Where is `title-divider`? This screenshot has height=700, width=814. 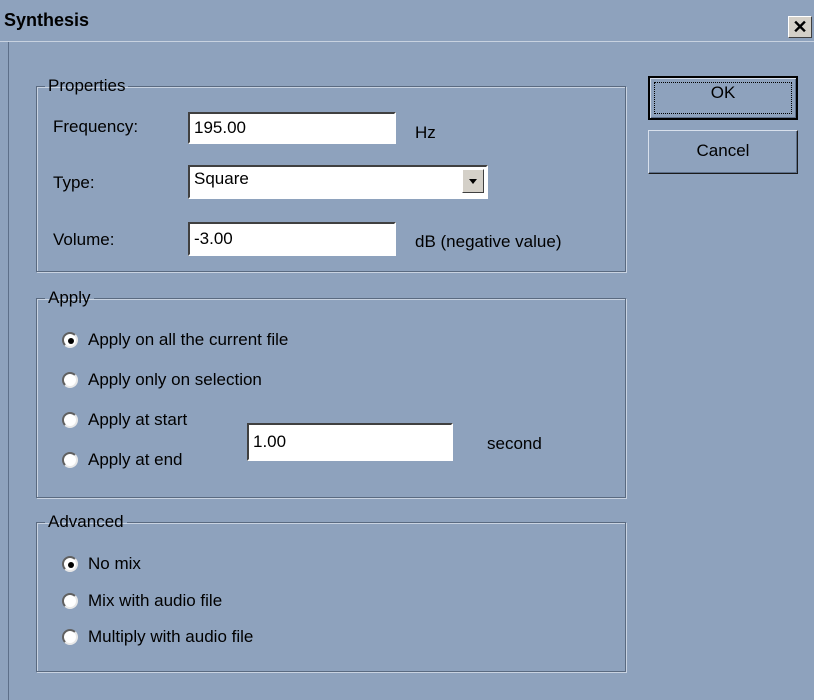
title-divider is located at coordinates (407, 41).